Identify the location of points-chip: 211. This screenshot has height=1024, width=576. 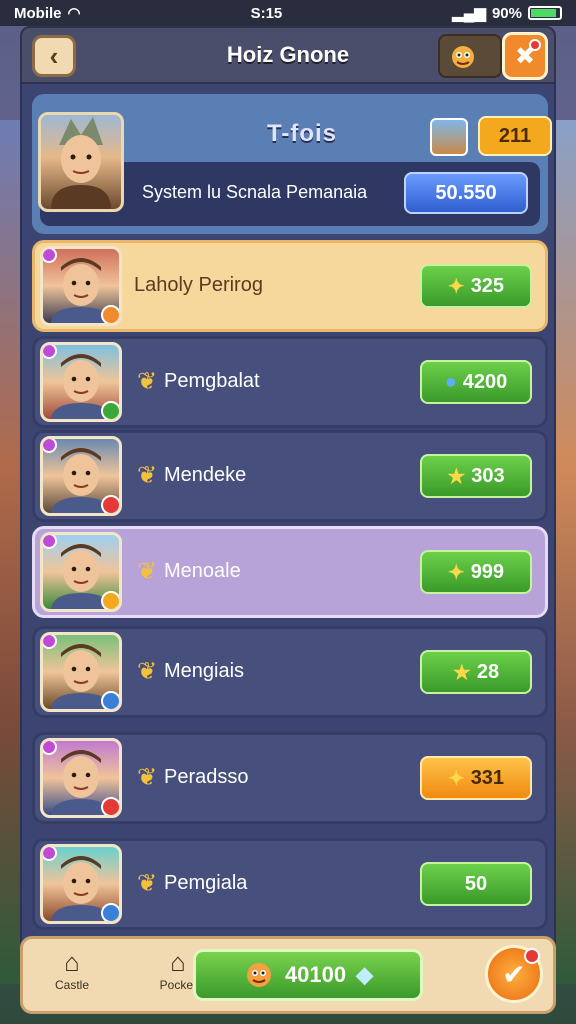
(515, 136).